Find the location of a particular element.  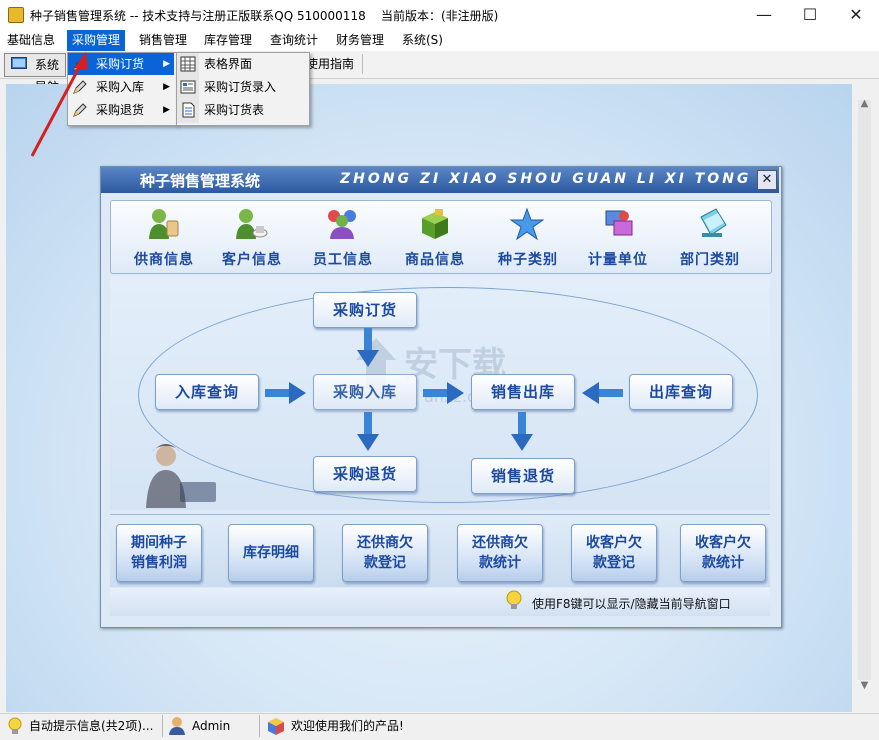

scroll-down-icon: ▼ is located at coordinates (864, 686).